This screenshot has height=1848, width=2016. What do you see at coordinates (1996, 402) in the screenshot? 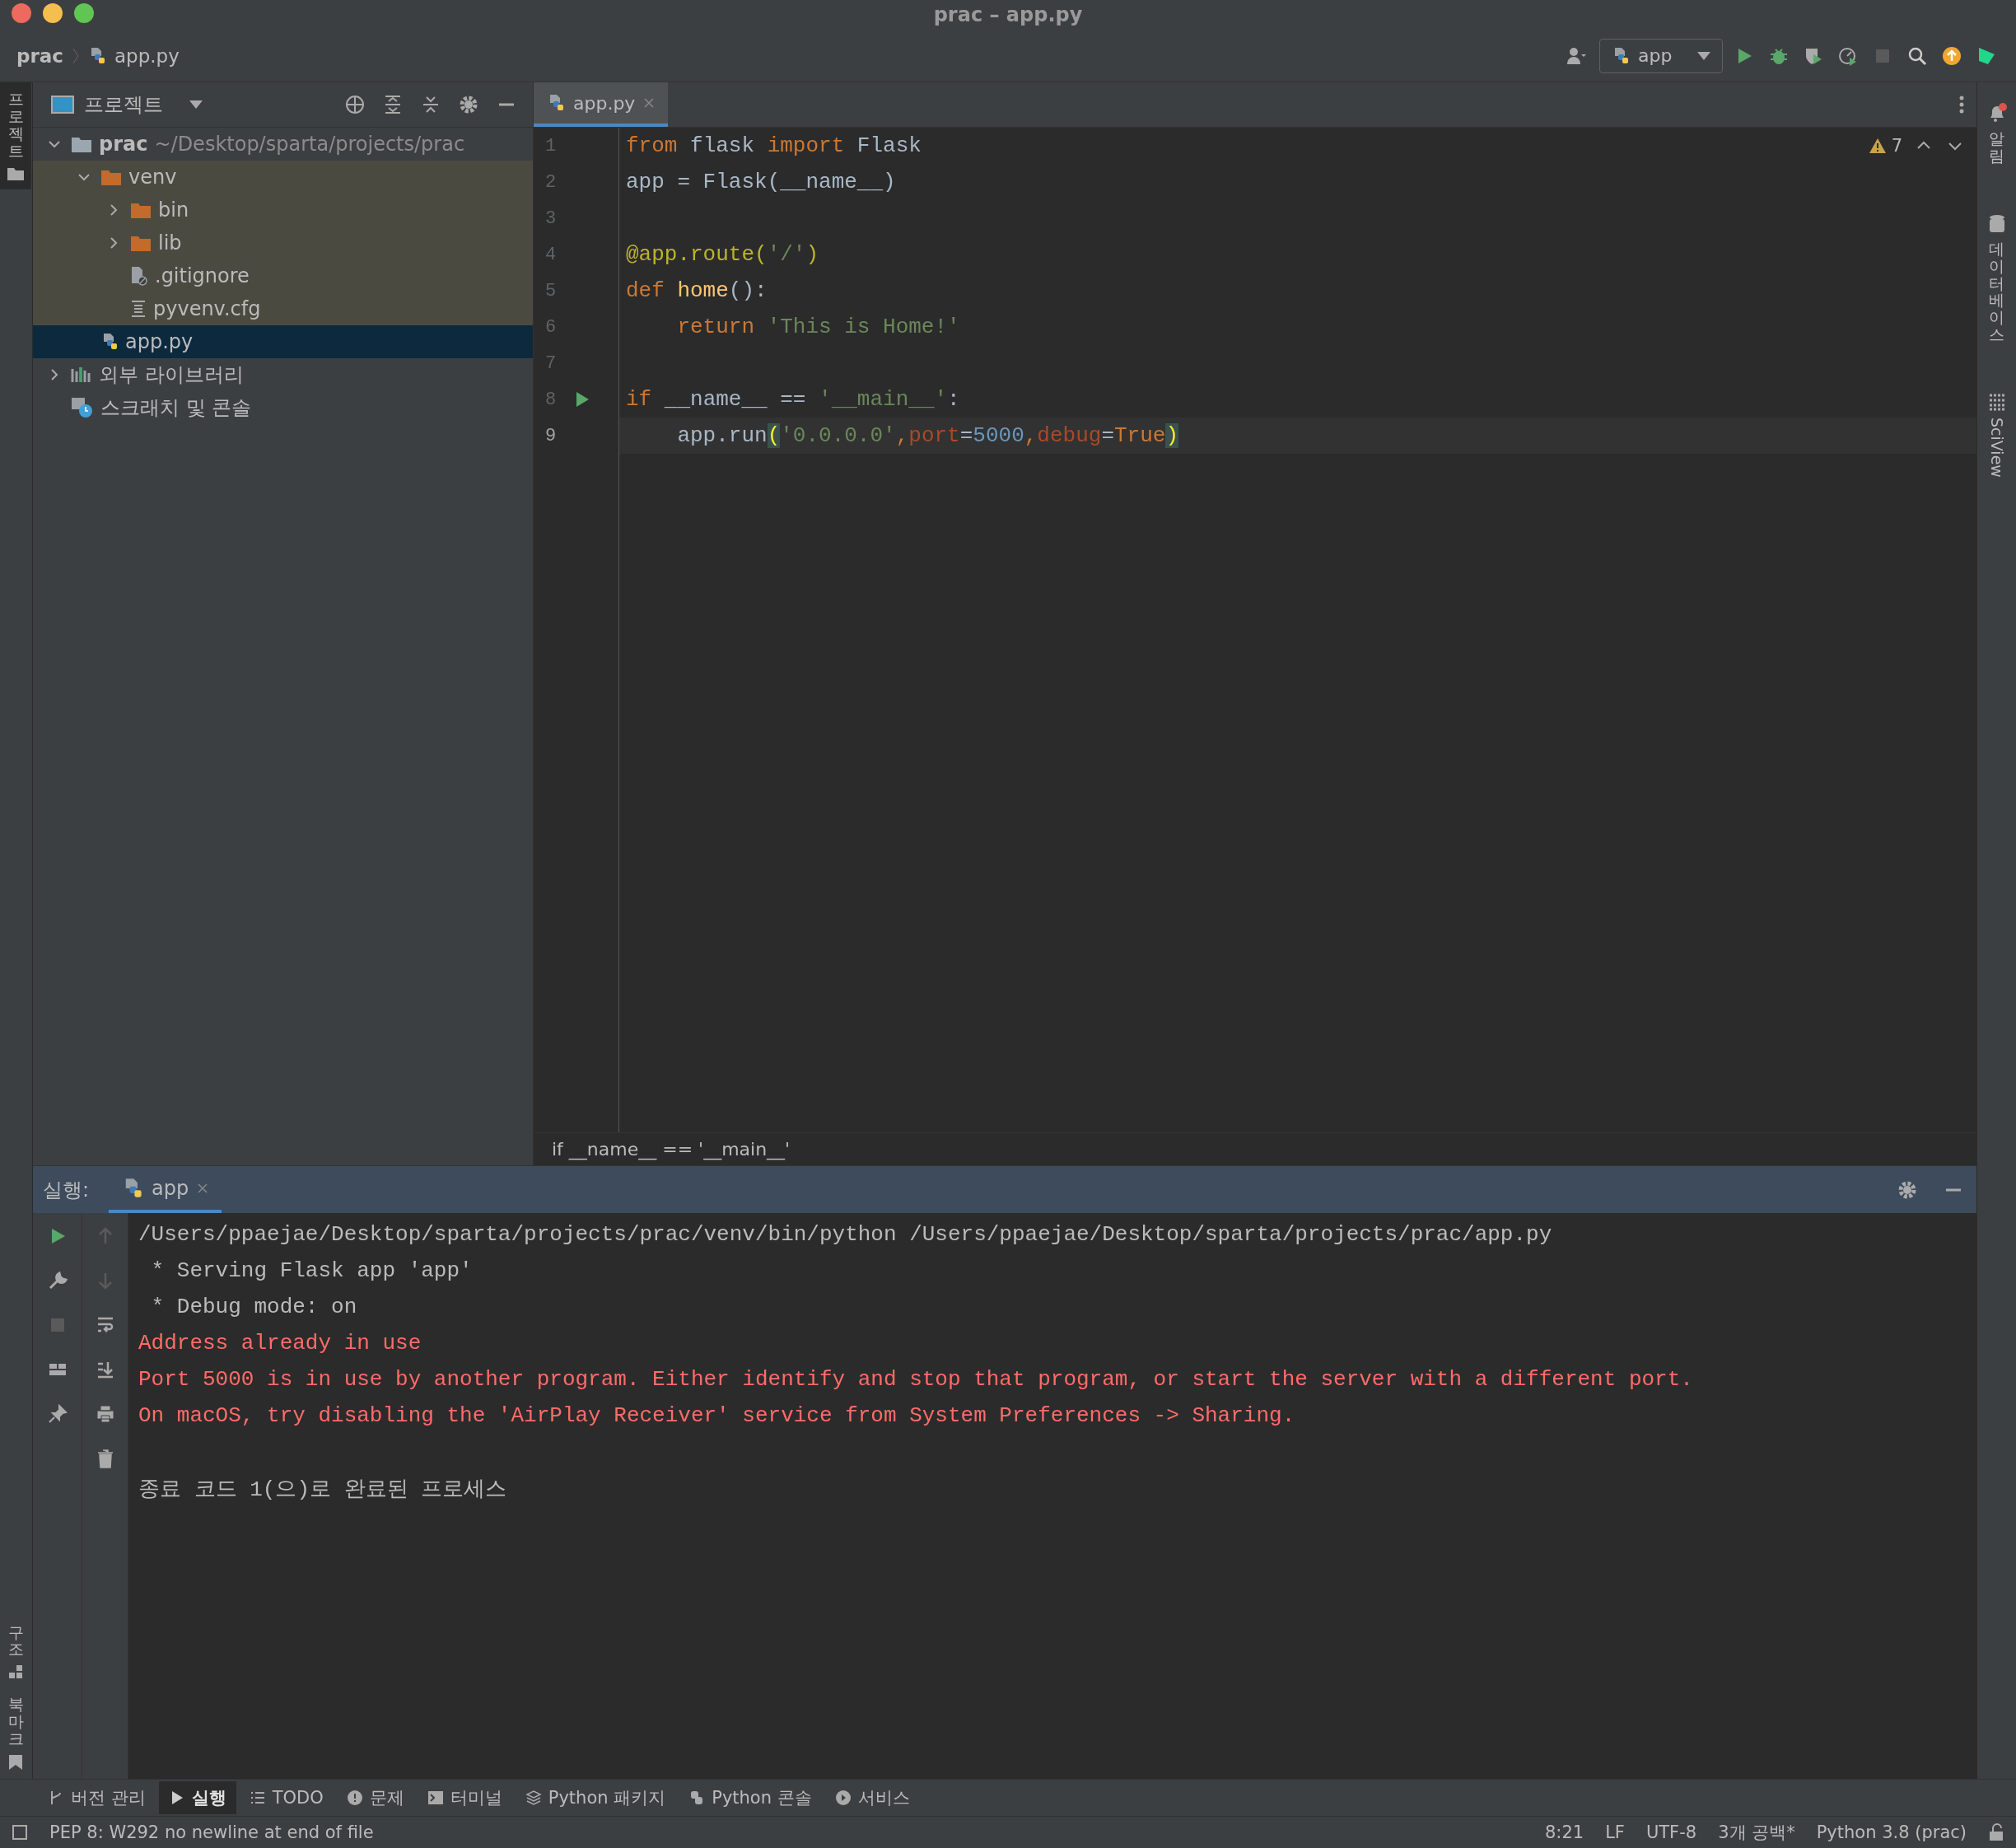
I see `grid-icon` at bounding box center [1996, 402].